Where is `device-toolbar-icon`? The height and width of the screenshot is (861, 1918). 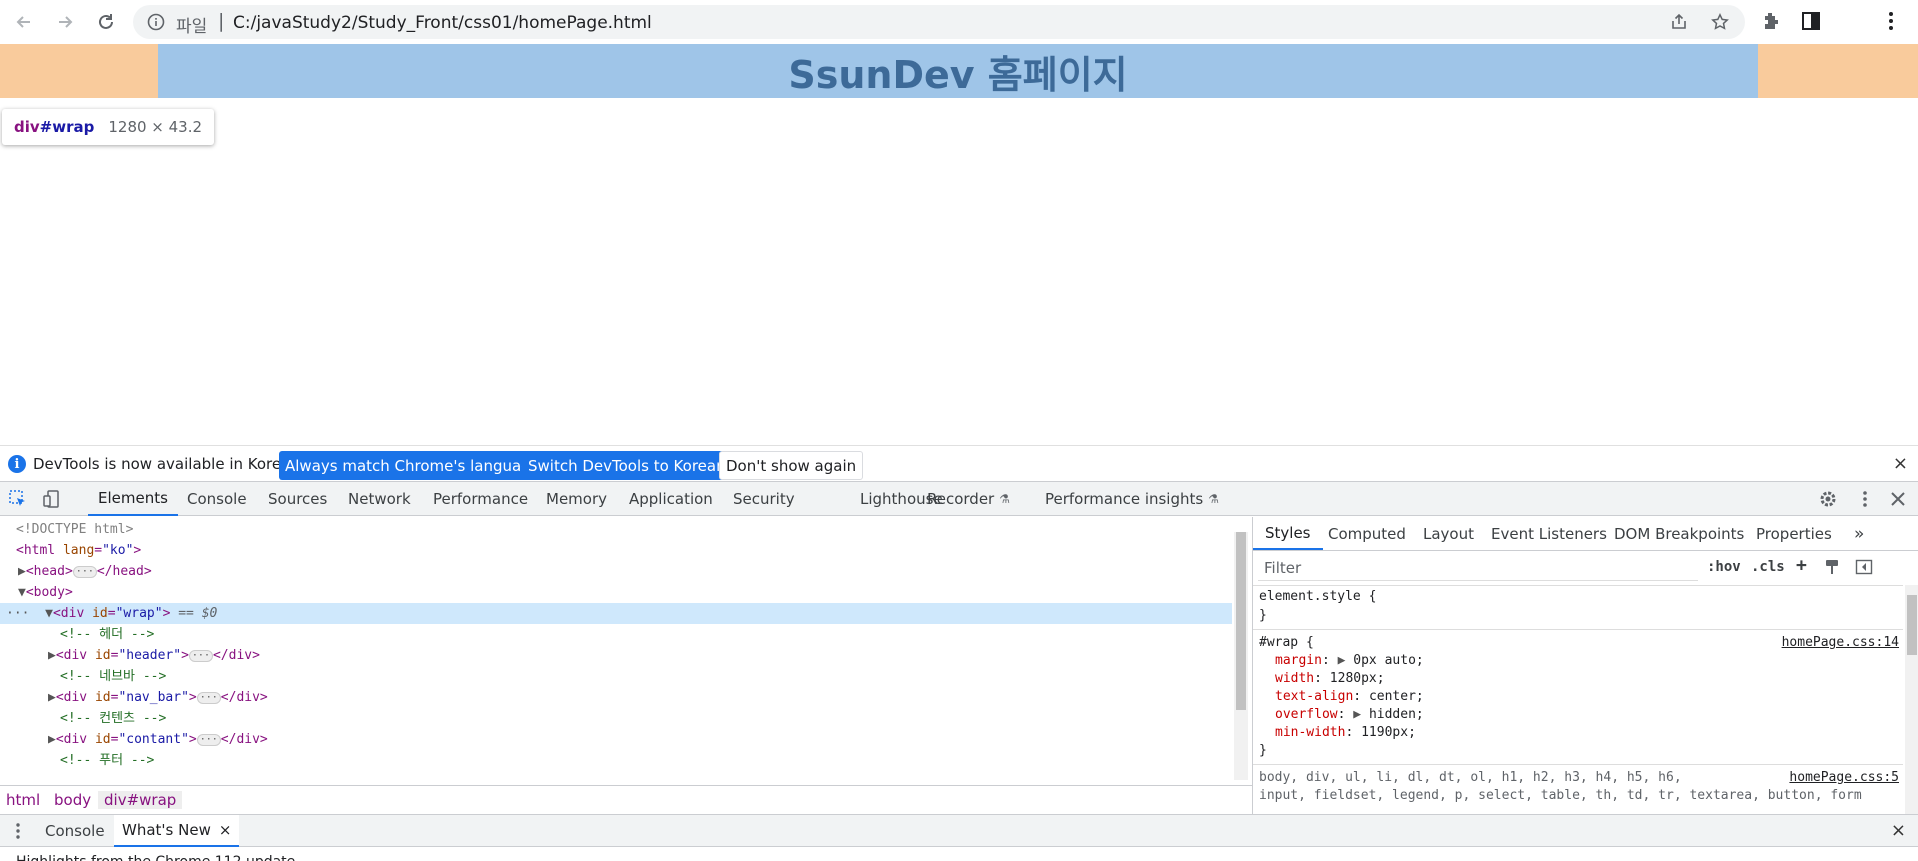 device-toolbar-icon is located at coordinates (52, 499).